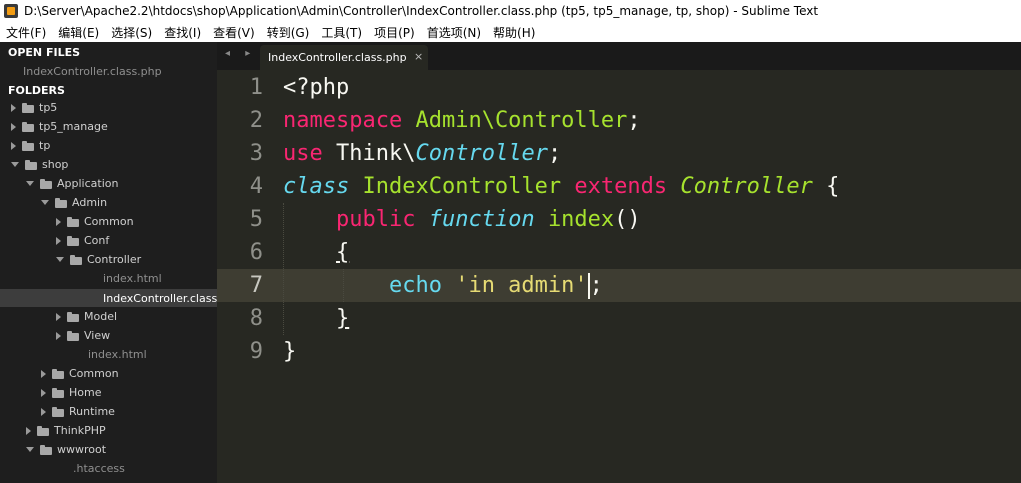 The height and width of the screenshot is (483, 1021). Describe the element at coordinates (290, 351) in the screenshot. I see `code-line-9: }` at that location.